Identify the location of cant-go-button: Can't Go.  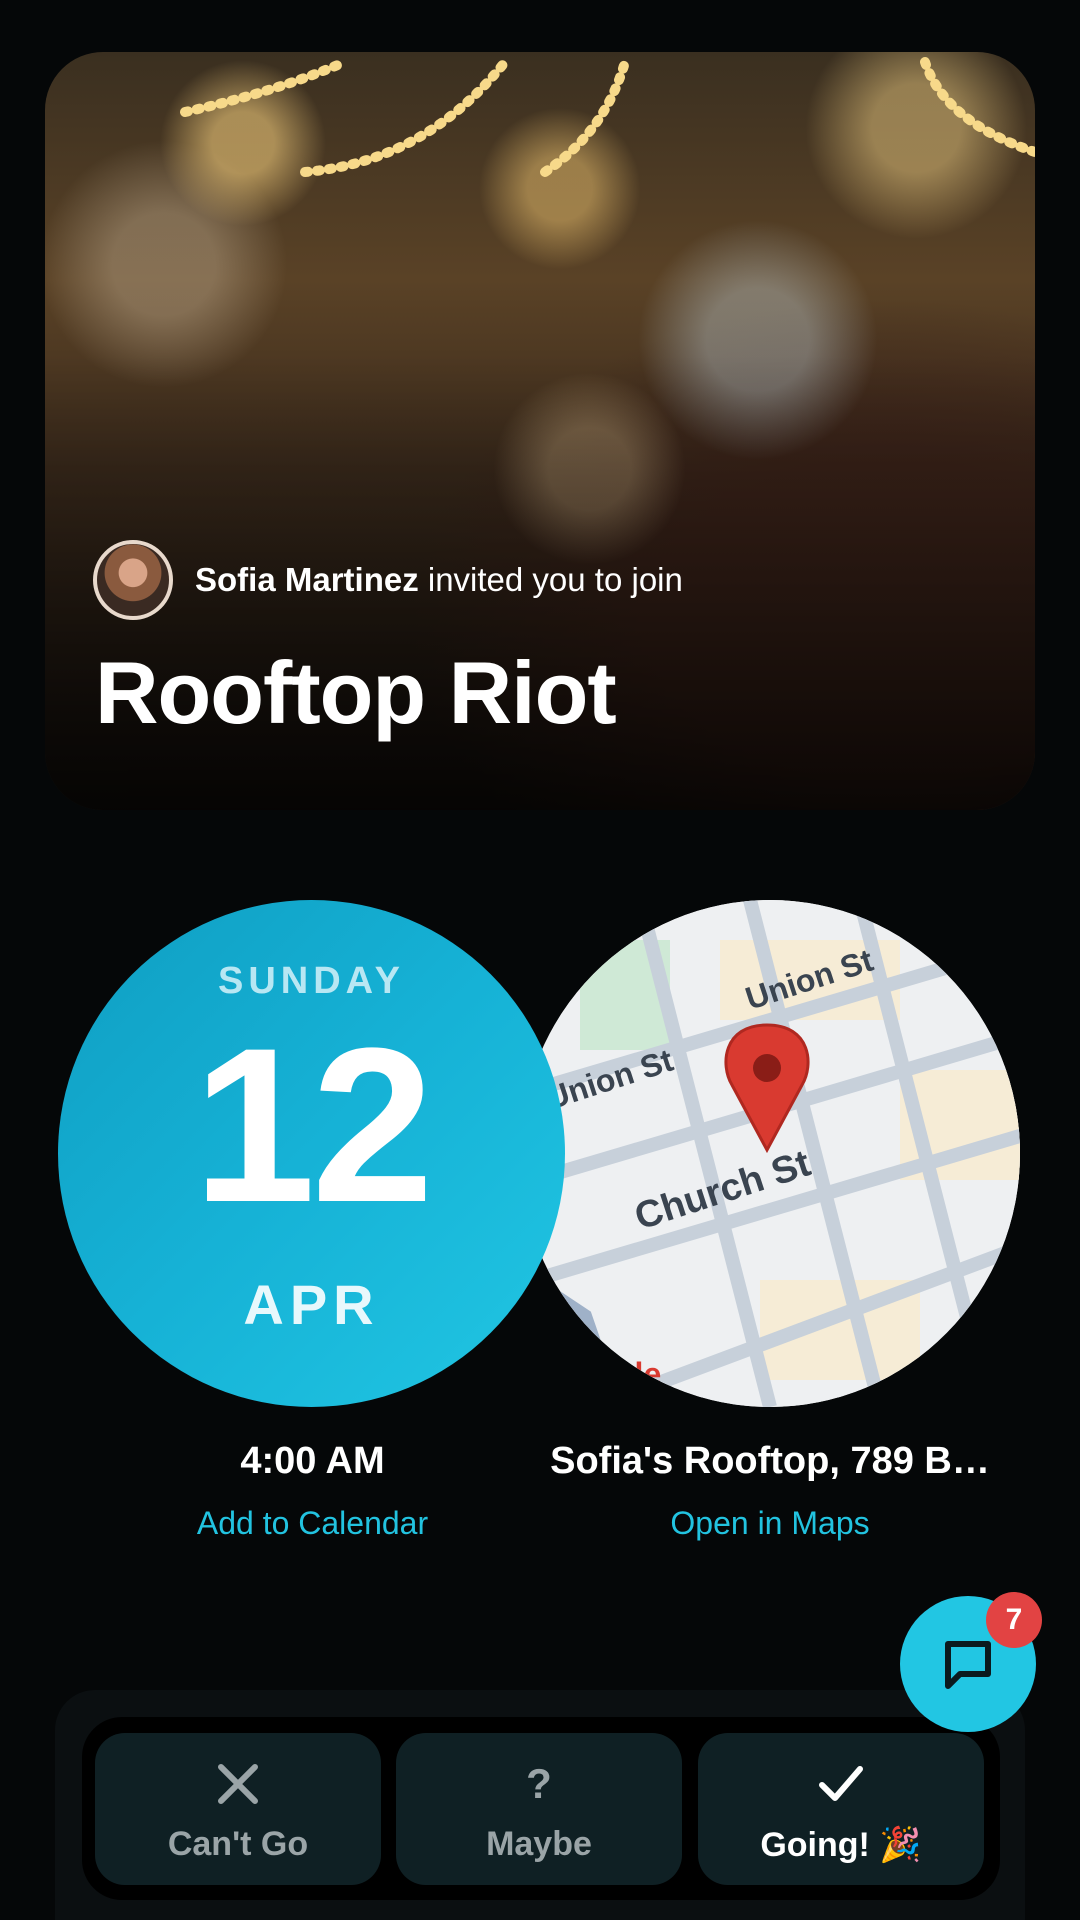
(238, 1809).